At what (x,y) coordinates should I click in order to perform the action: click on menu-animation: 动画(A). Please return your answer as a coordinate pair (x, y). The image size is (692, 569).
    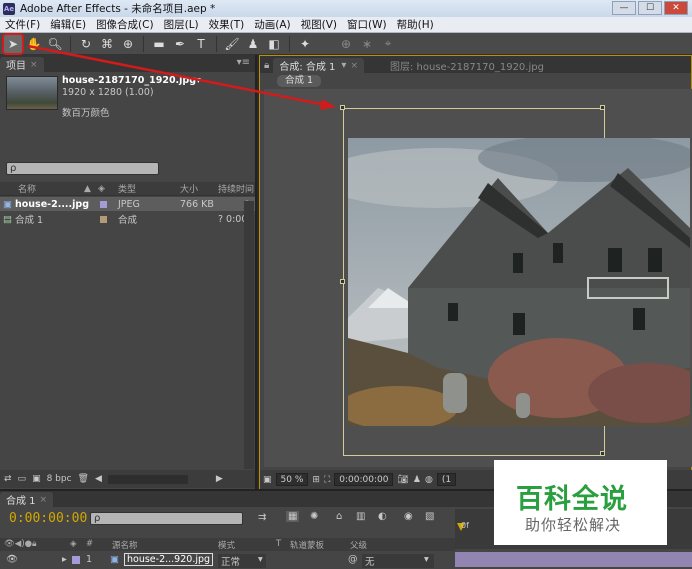
    Looking at the image, I should click on (272, 24).